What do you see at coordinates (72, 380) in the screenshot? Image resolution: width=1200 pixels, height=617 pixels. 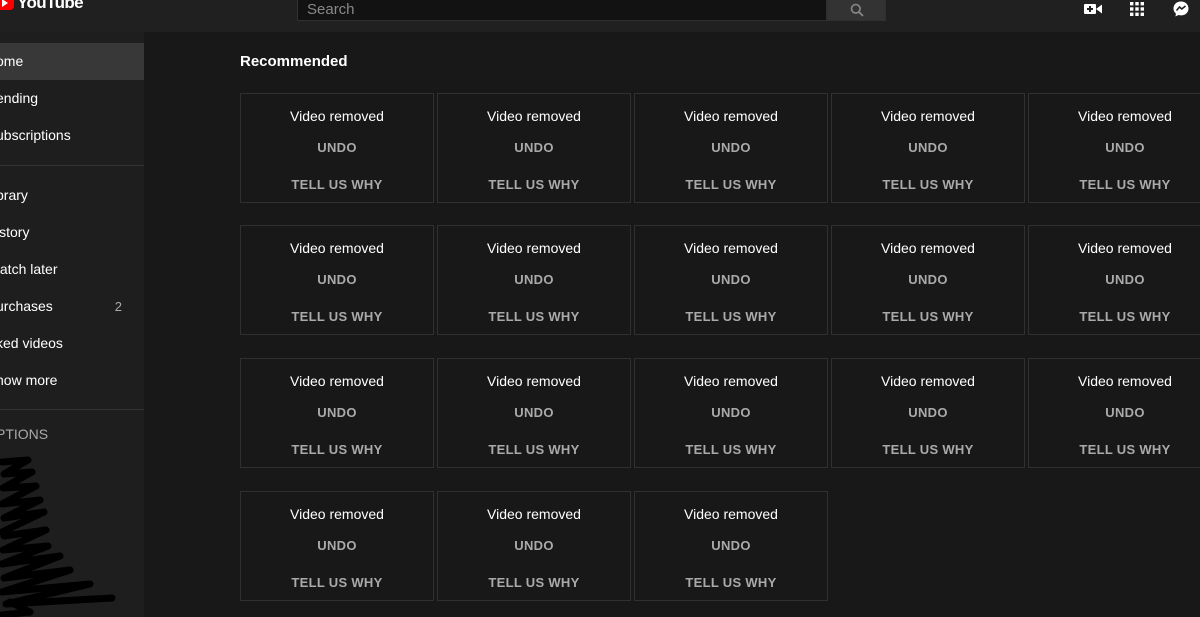 I see `sidebar-item-show-more: how more` at bounding box center [72, 380].